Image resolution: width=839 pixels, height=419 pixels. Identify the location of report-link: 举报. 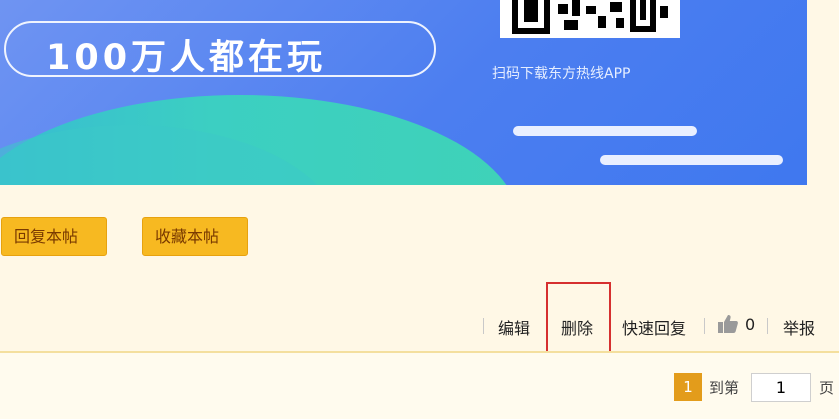
(799, 327).